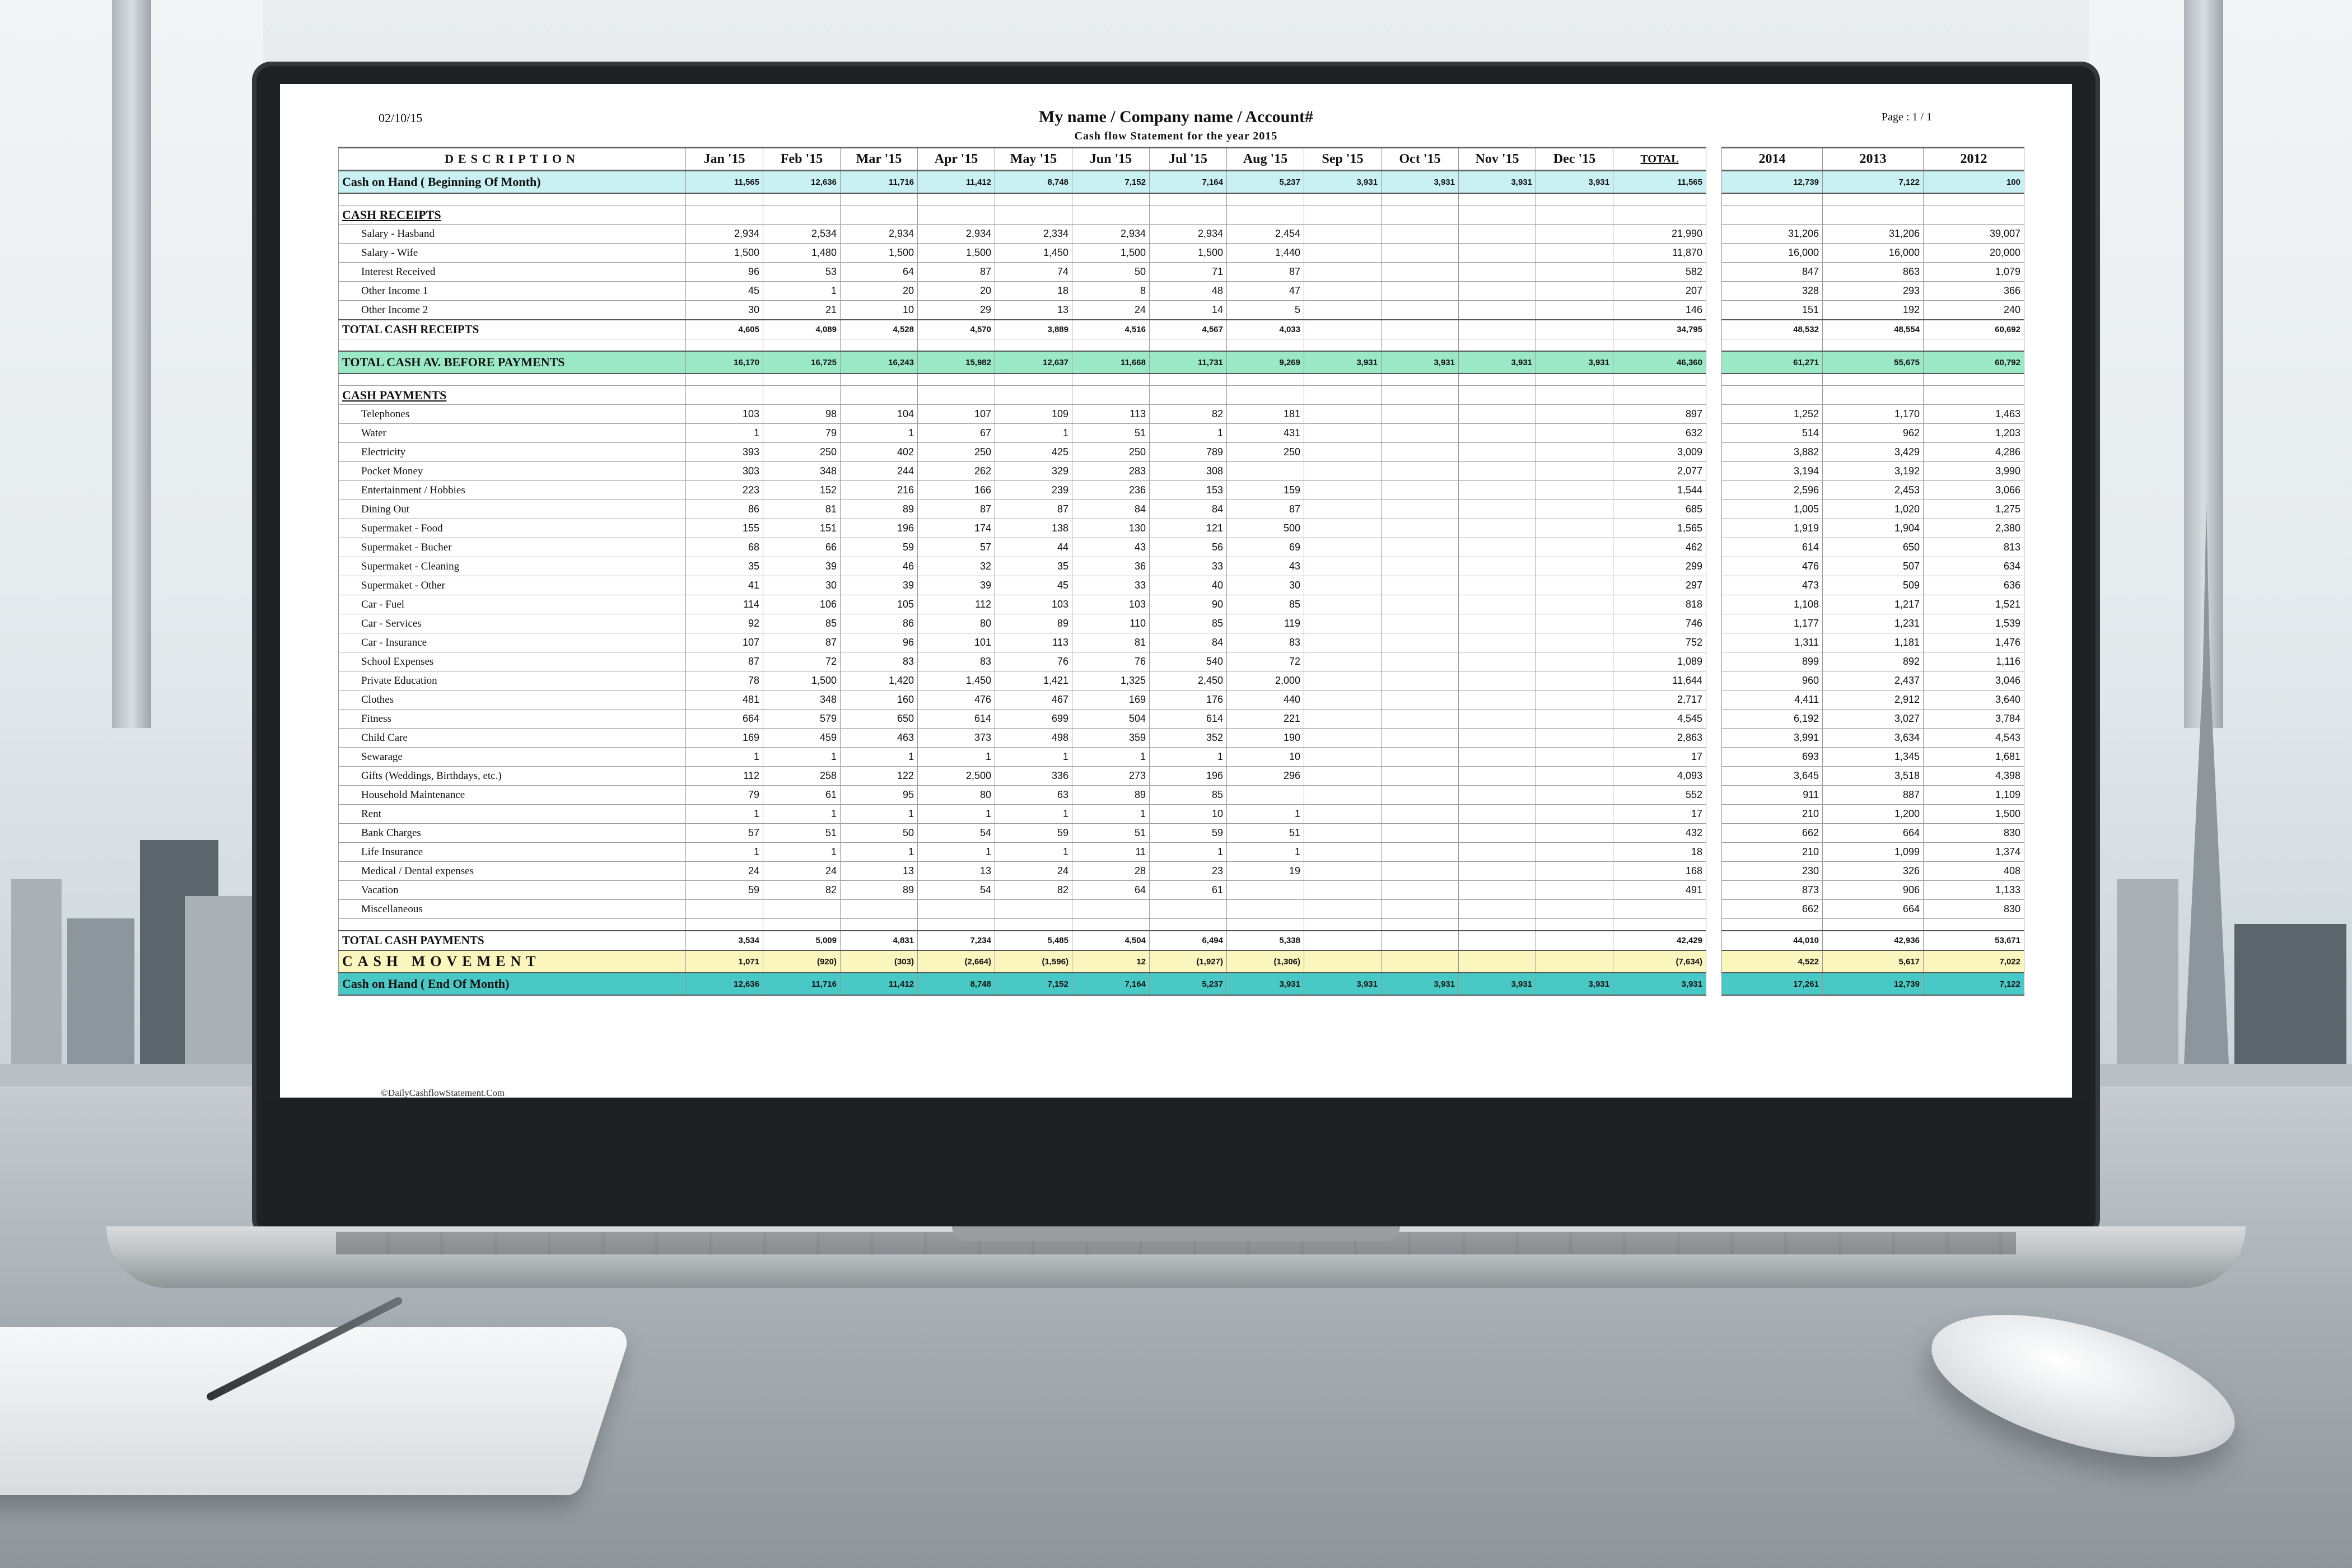 The width and height of the screenshot is (2352, 1568). I want to click on month-value-cell: 4,516, so click(1111, 329).